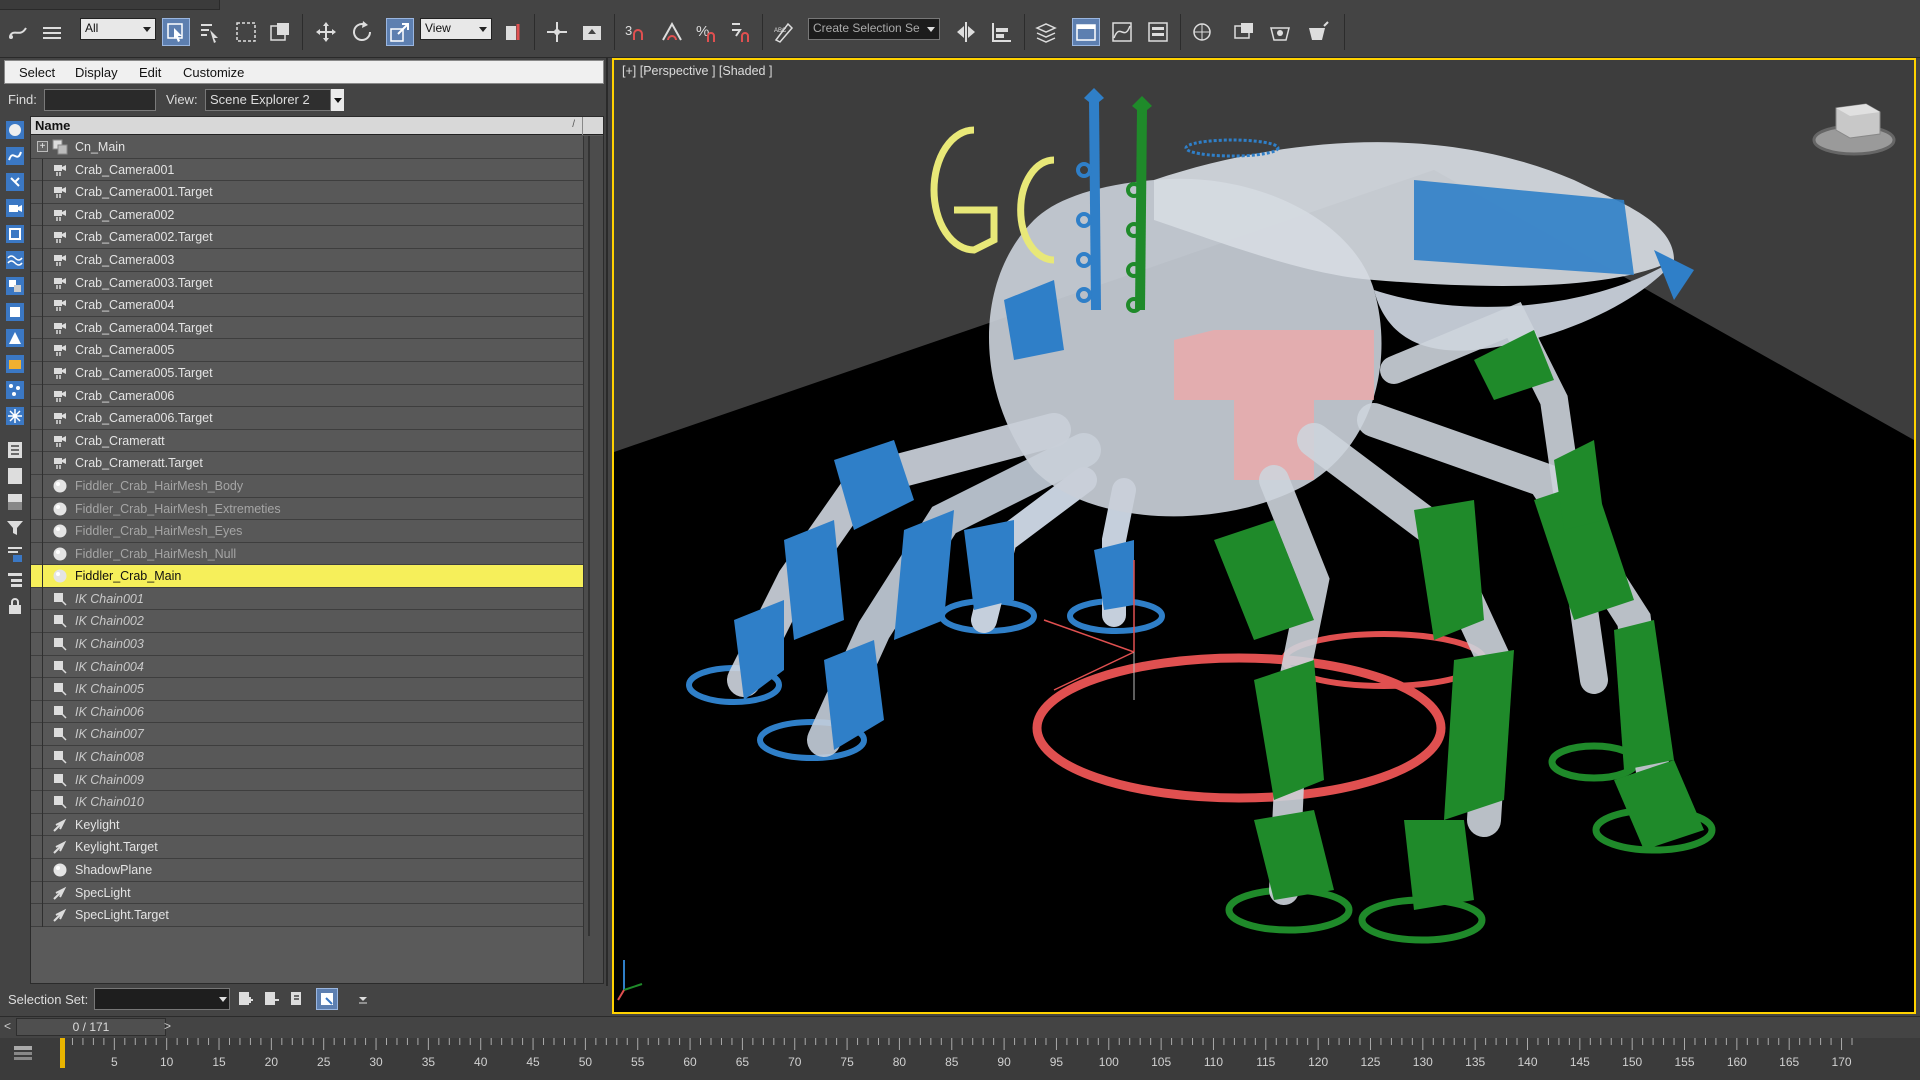 Image resolution: width=1920 pixels, height=1080 pixels. Describe the element at coordinates (15, 450) in the screenshot. I see `display-all-icon` at that location.